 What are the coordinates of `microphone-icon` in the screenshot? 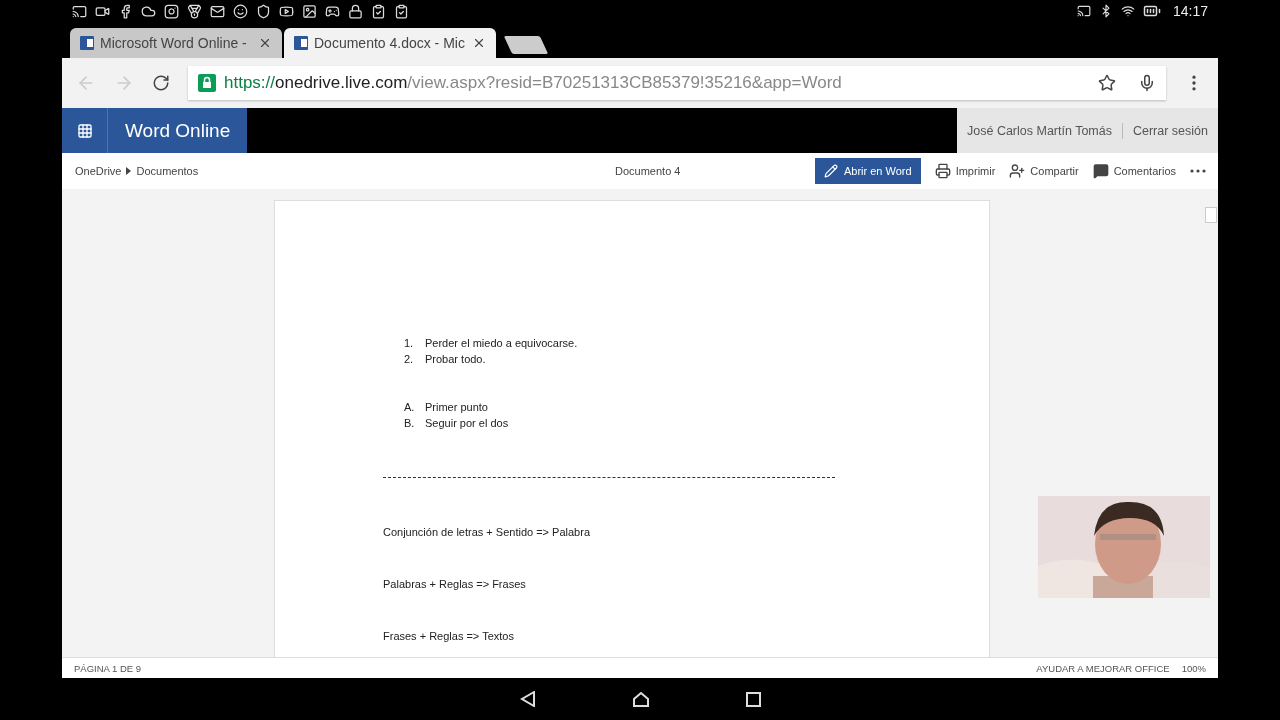 It's located at (1147, 83).